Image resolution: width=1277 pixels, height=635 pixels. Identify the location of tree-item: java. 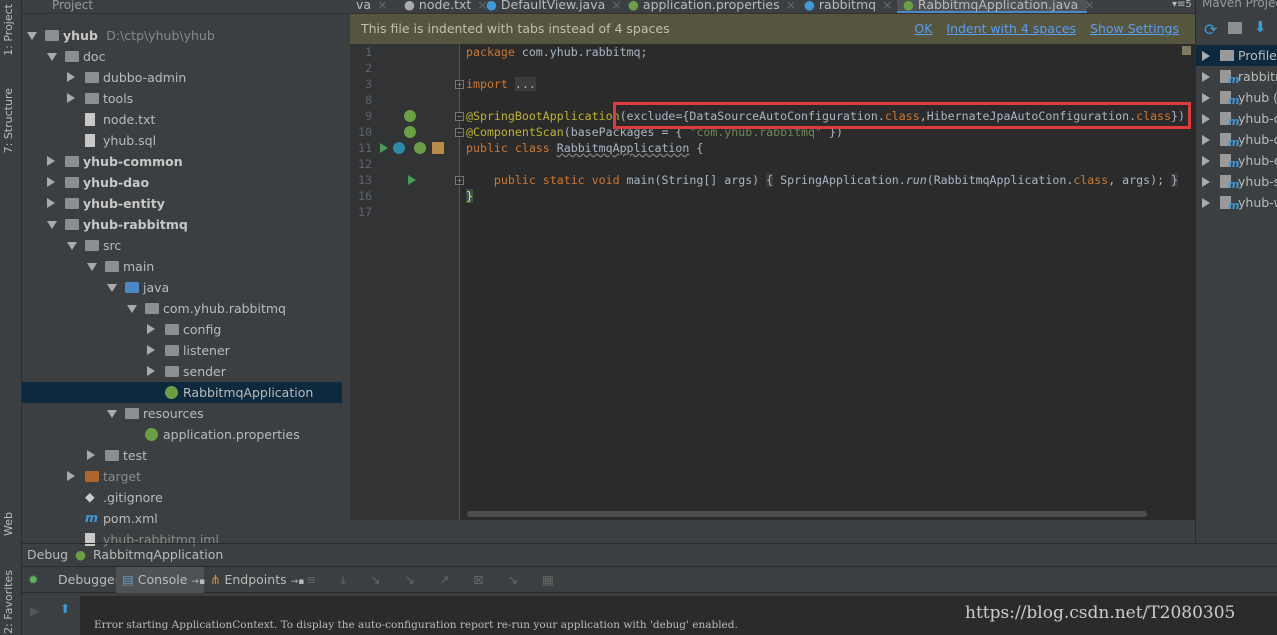
(182, 287).